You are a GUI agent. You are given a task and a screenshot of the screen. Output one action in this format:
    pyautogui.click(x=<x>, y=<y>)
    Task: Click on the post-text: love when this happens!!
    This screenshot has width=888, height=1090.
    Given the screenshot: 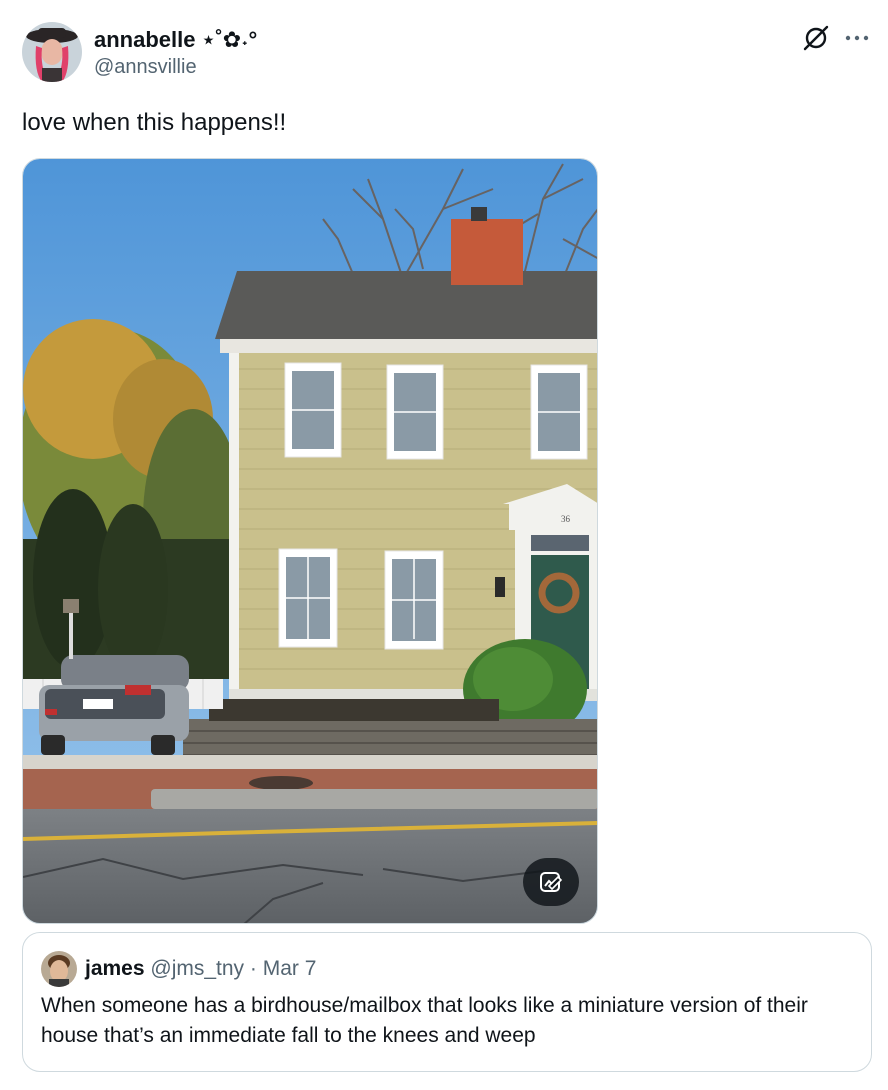 What is the action you would take?
    pyautogui.click(x=154, y=122)
    